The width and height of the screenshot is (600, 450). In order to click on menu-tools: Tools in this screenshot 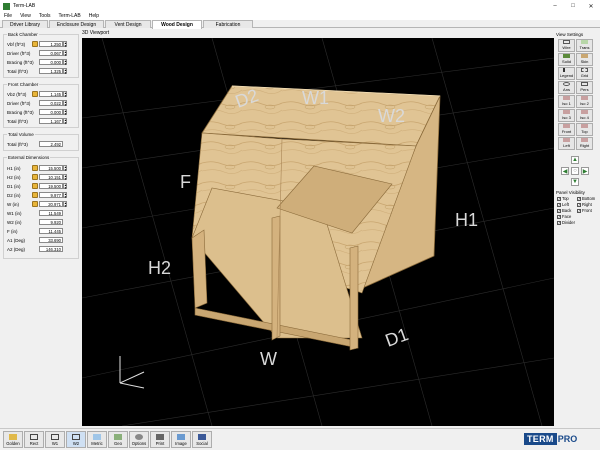, I will do `click(45, 16)`.